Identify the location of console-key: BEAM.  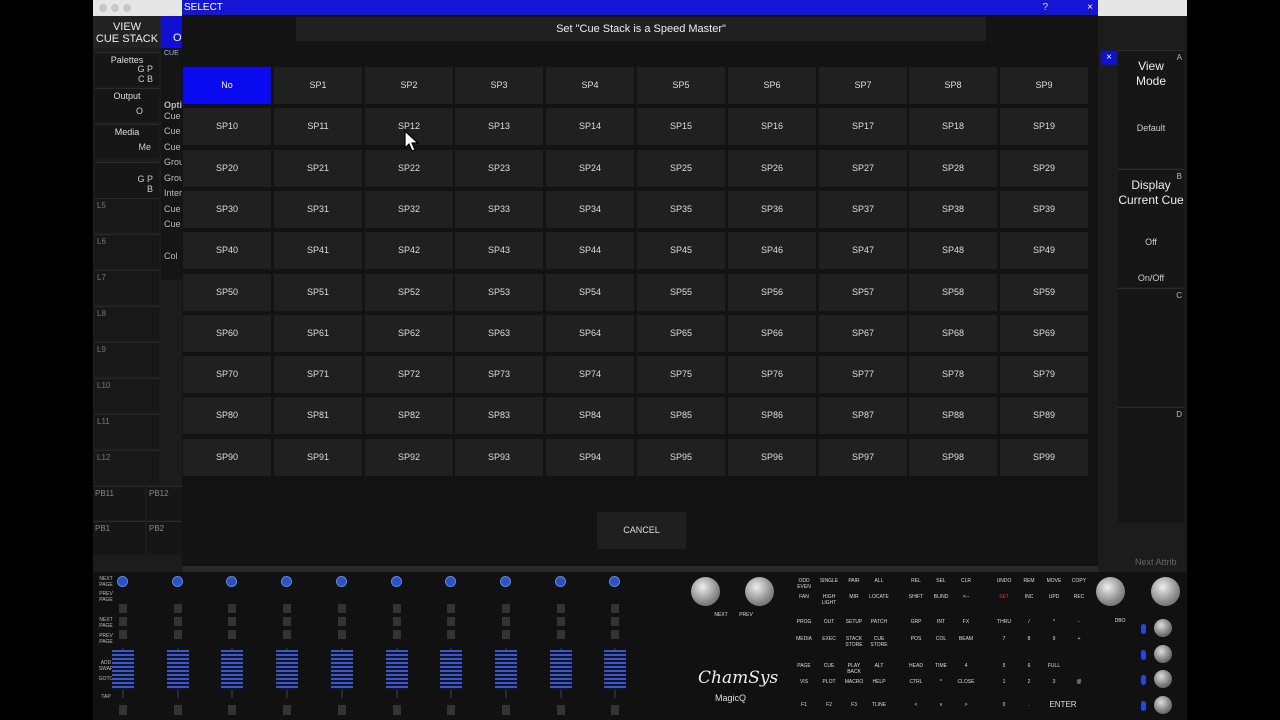
(966, 642).